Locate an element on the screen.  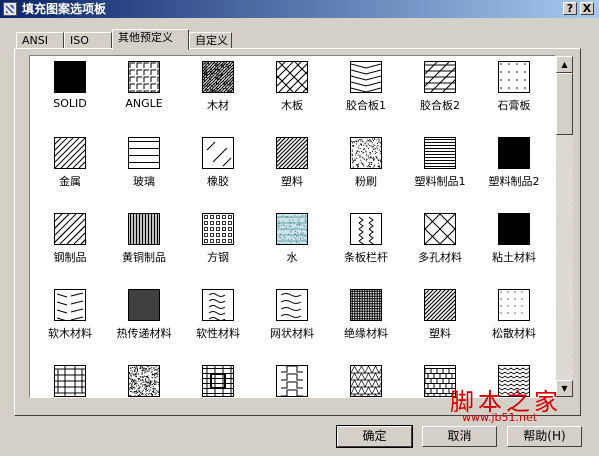
pattern-item: 木材 is located at coordinates (218, 94).